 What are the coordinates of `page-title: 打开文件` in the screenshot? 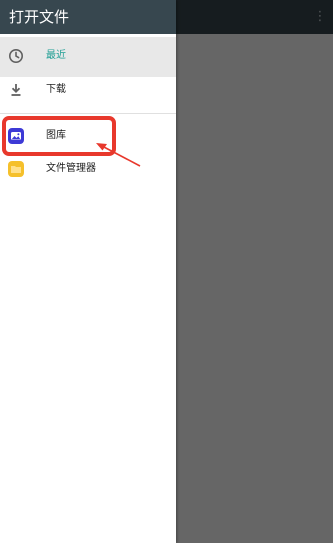 It's located at (39, 17).